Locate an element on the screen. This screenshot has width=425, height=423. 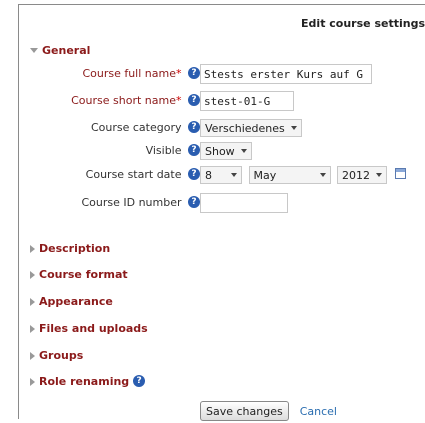
section-files-uploads: Files and uploads is located at coordinates (89, 329).